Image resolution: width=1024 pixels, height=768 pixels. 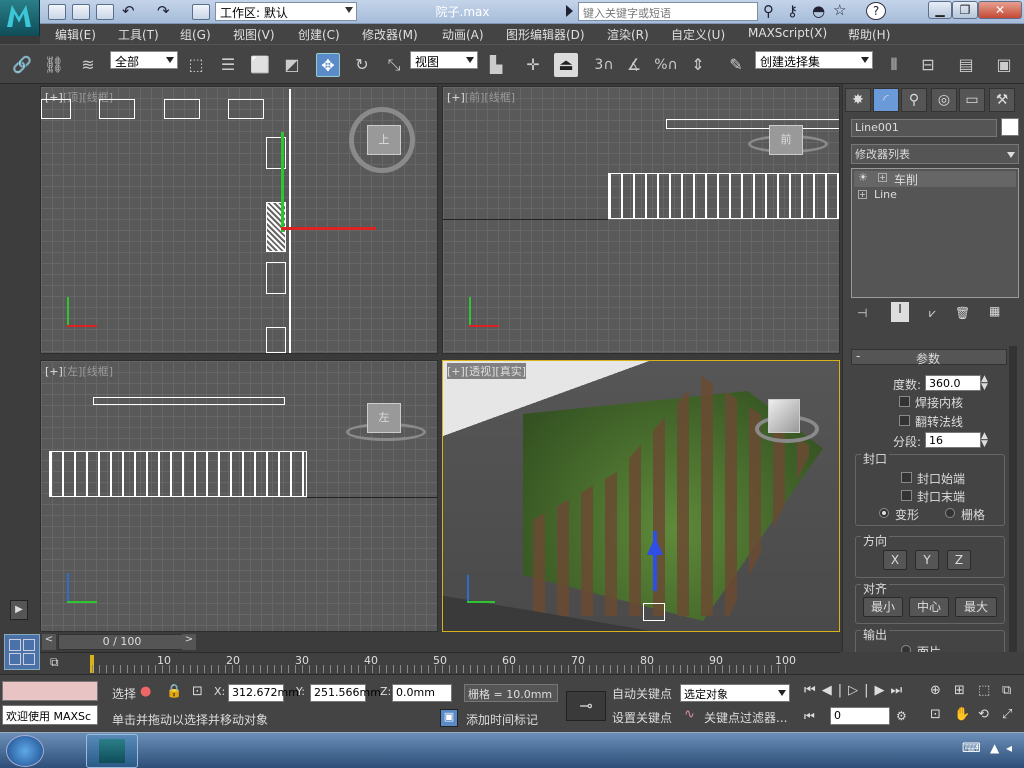 I want to click on morph-radio, so click(x=884, y=513).